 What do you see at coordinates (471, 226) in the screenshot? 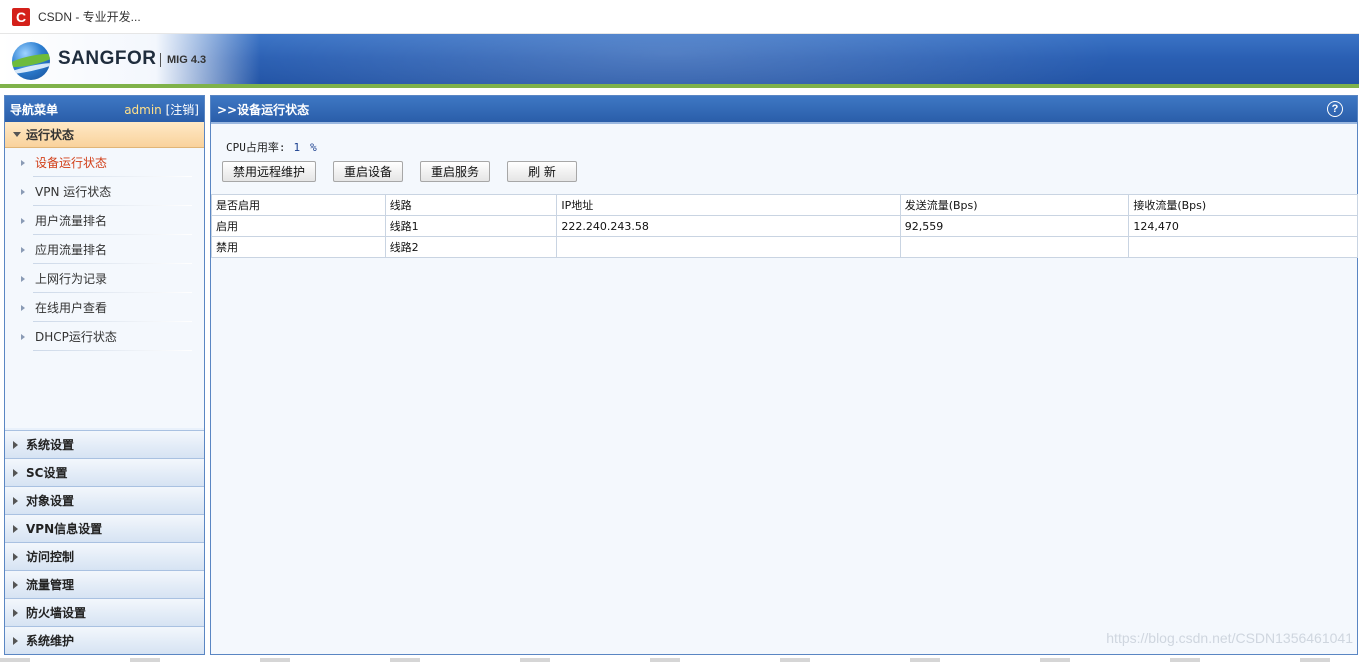
I see `table-cell: 线路1` at bounding box center [471, 226].